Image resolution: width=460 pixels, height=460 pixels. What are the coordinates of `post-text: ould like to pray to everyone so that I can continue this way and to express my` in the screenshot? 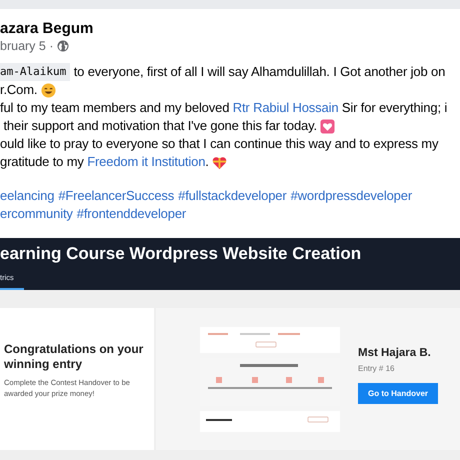 It's located at (219, 144).